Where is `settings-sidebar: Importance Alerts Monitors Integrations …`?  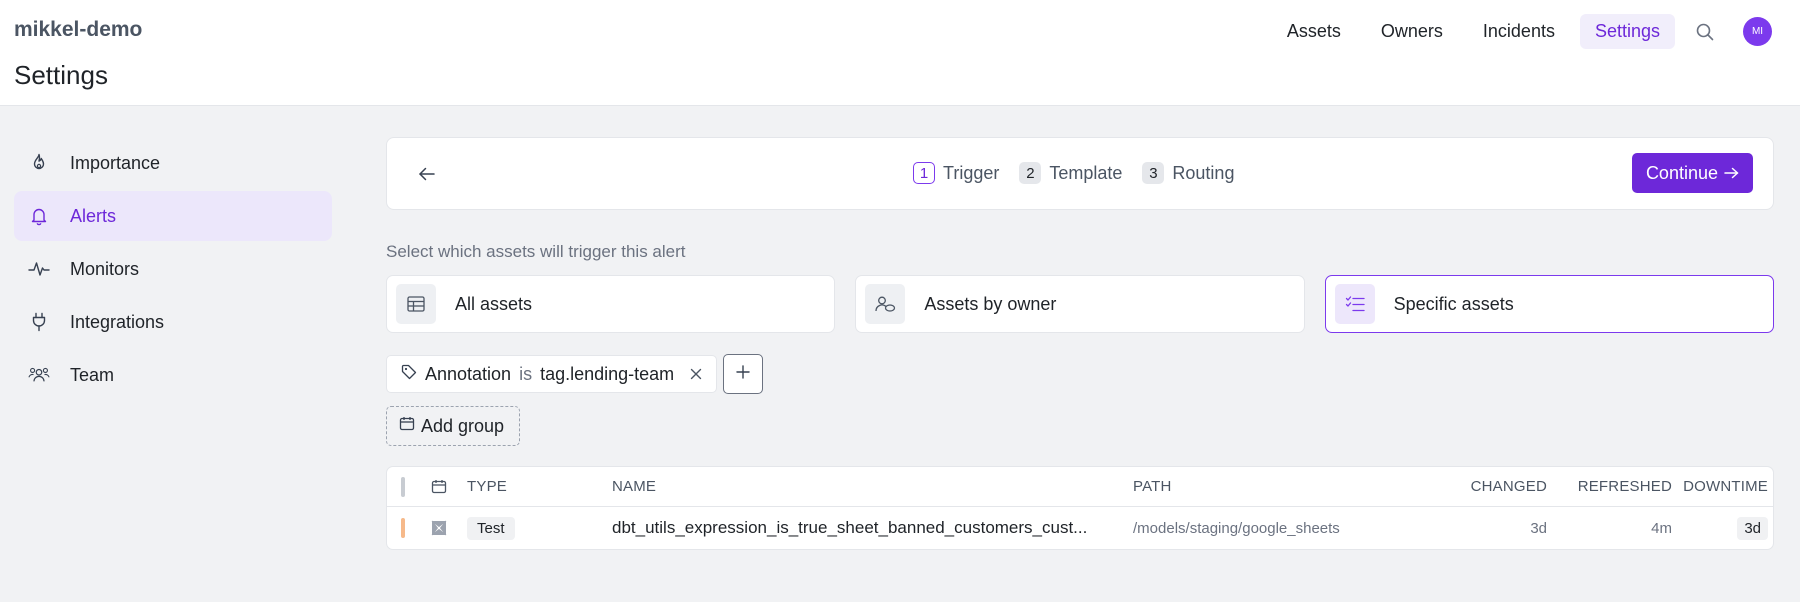
settings-sidebar: Importance Alerts Monitors Integrations … is located at coordinates (173, 270).